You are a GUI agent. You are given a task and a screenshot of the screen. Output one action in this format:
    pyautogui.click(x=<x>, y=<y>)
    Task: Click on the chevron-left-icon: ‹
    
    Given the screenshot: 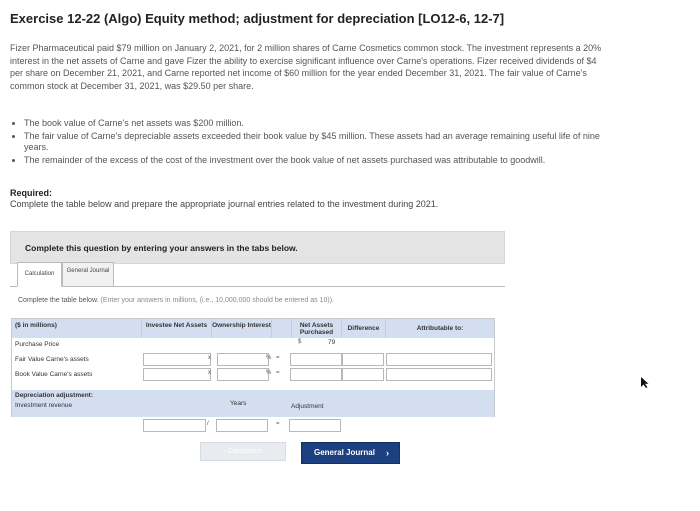 What is the action you would take?
    pyautogui.click(x=224, y=451)
    